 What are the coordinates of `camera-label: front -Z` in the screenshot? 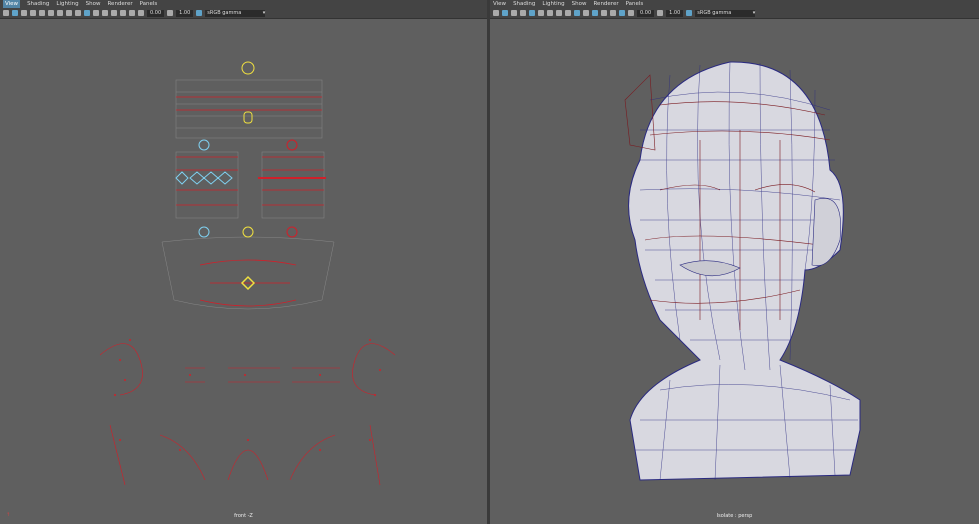 It's located at (243, 516).